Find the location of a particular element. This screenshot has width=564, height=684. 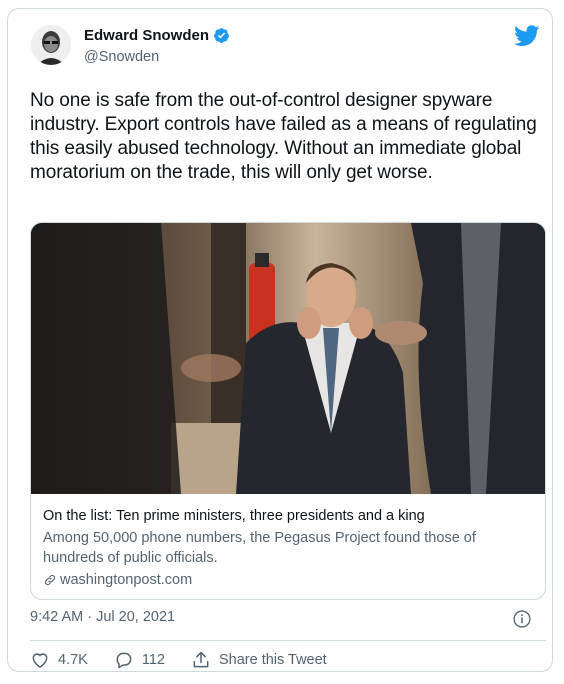

author-name: Edward Snowden is located at coordinates (146, 35).